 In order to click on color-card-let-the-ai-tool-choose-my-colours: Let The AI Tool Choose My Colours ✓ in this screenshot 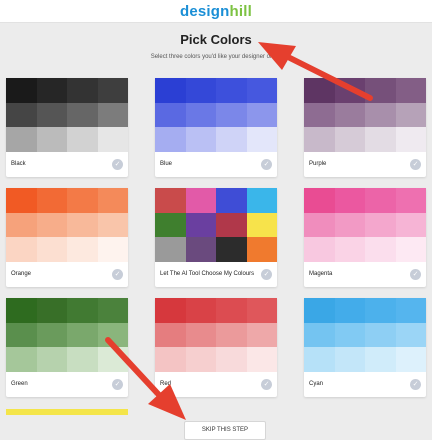, I will do `click(216, 237)`.